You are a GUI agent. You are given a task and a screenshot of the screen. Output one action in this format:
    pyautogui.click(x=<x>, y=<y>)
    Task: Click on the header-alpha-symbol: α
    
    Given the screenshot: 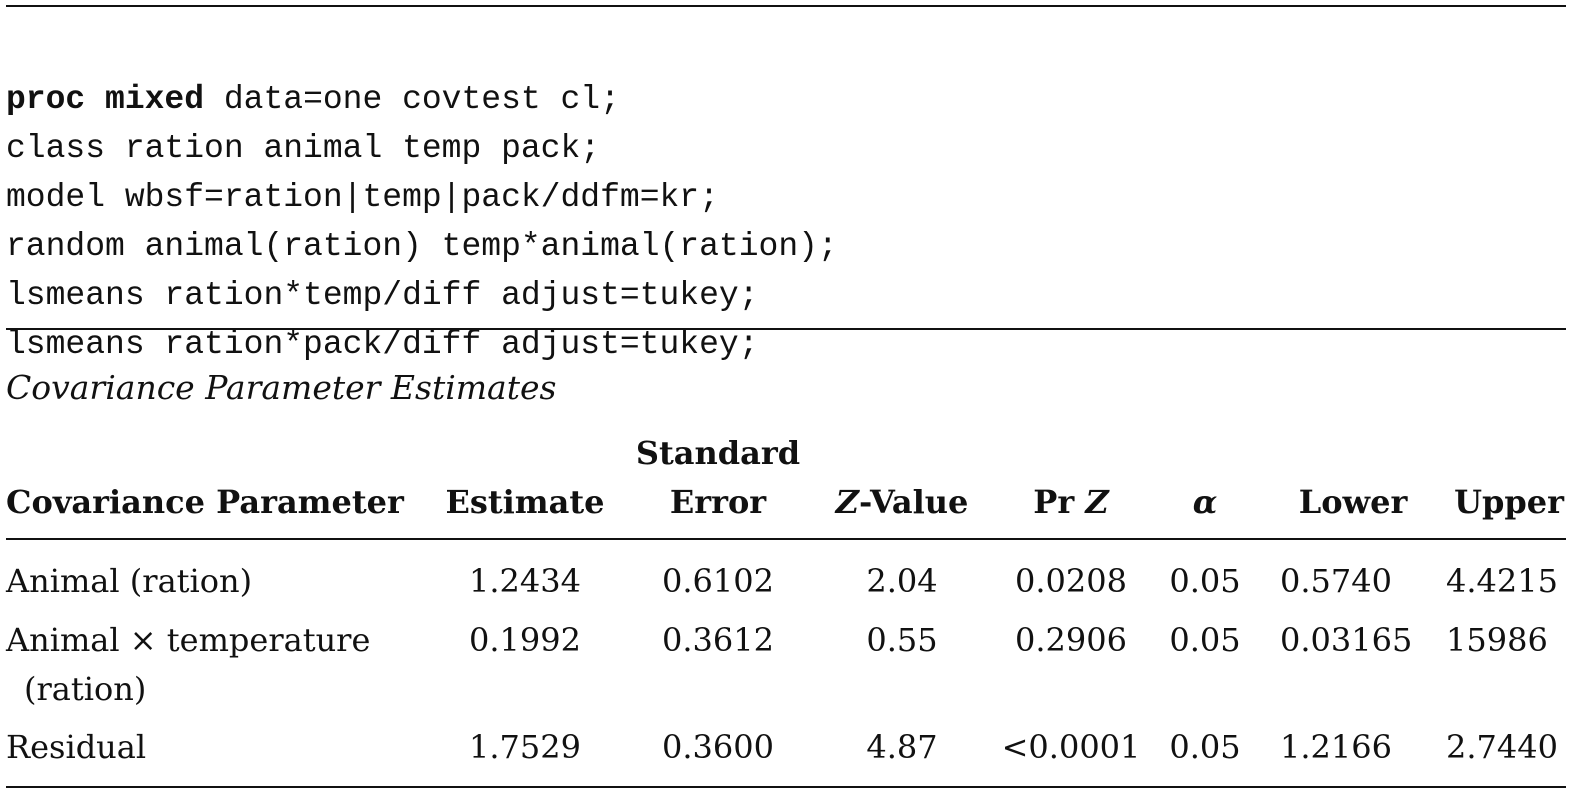 What is the action you would take?
    pyautogui.click(x=1205, y=502)
    